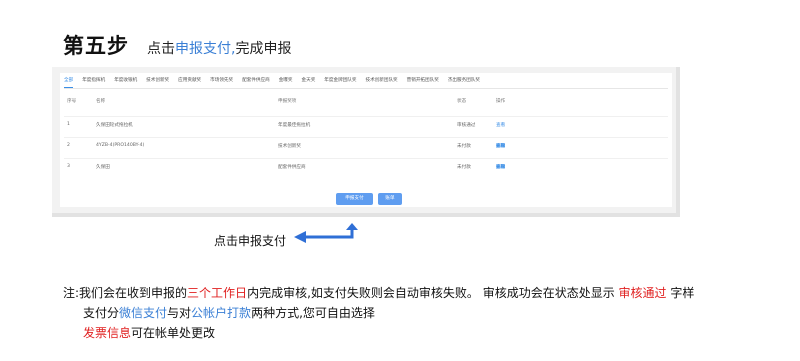  Describe the element at coordinates (326, 233) in the screenshot. I see `pointer-arrow-icon` at that location.